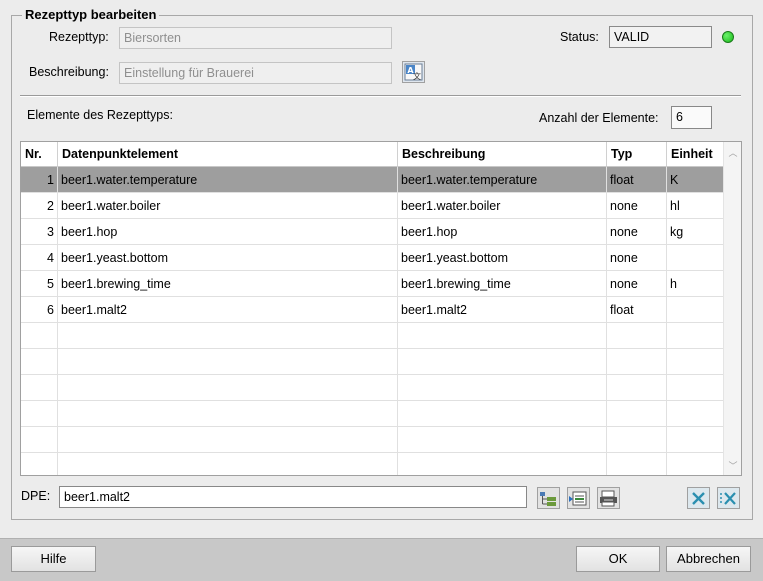  What do you see at coordinates (39, 284) in the screenshot?
I see `cell-nr: 5` at bounding box center [39, 284].